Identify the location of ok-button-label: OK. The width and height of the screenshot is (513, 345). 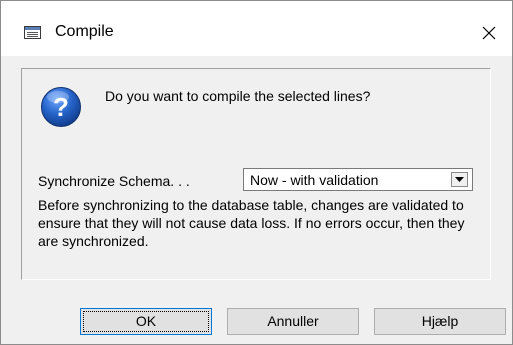
(146, 321).